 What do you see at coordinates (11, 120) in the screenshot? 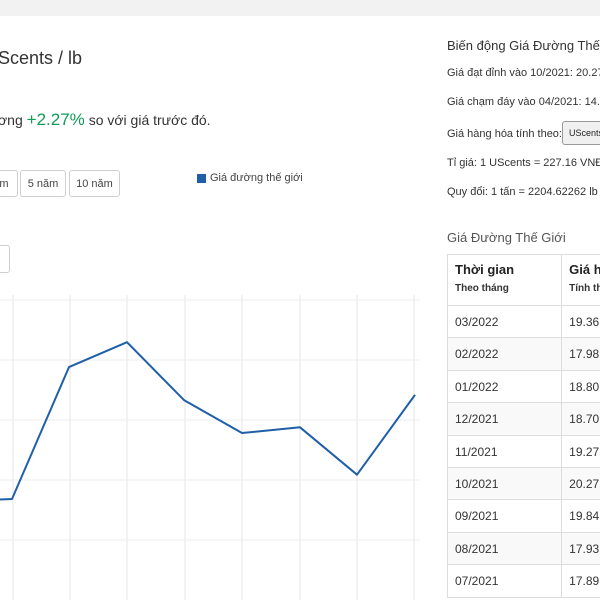
I see `change-prefix: ơng` at bounding box center [11, 120].